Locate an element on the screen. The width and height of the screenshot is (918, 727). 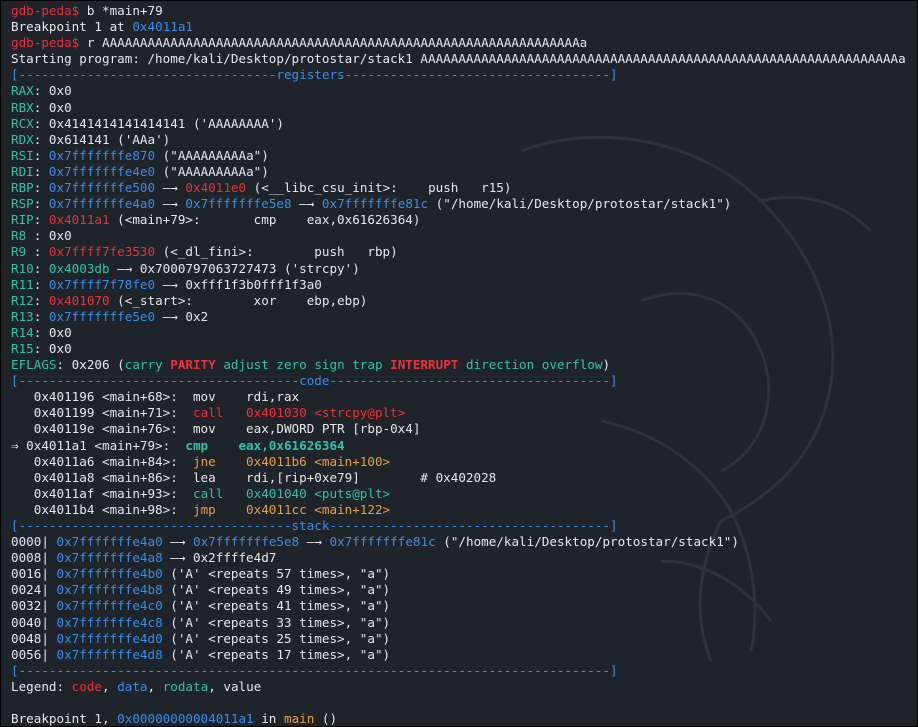
terminal-text-segment: R13 is located at coordinates (22, 316).